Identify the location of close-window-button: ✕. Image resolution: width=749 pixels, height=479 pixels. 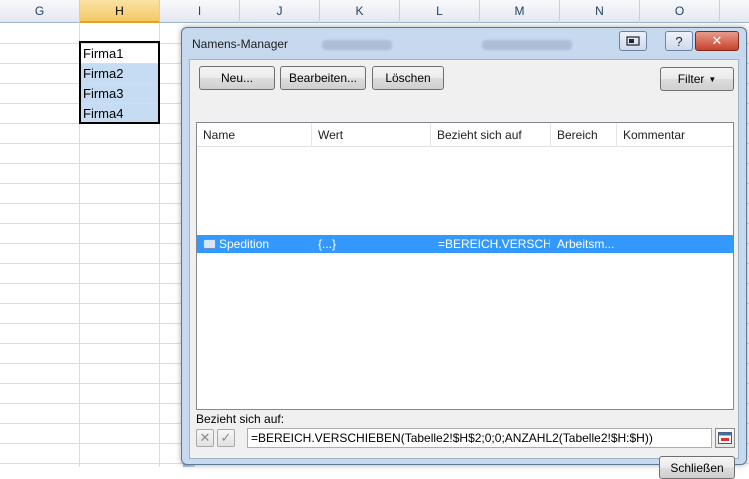
(717, 41).